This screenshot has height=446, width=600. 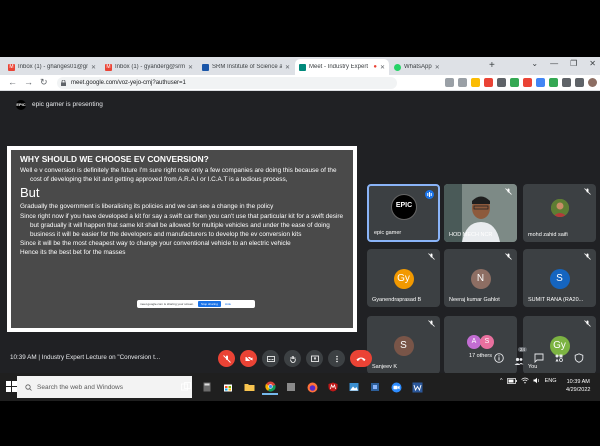 What do you see at coordinates (375, 67) in the screenshot?
I see `recording-icon: ●` at bounding box center [375, 67].